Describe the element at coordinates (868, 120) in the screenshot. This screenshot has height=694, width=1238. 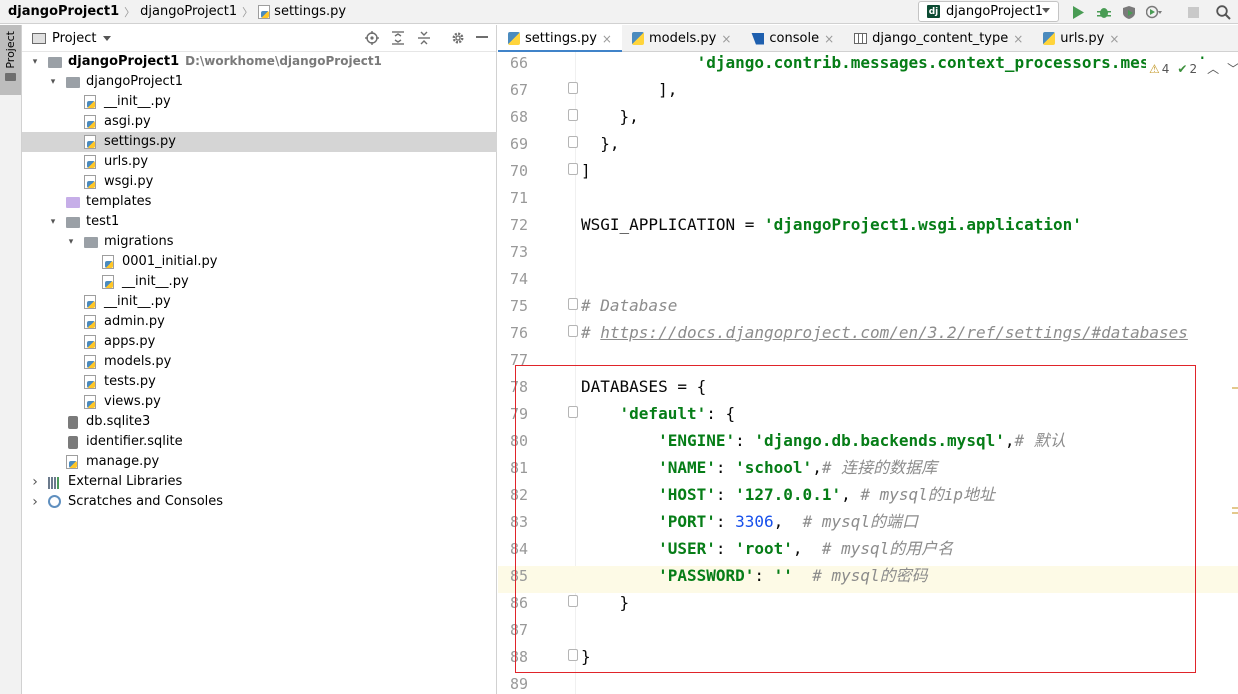
I see `code-line: 68 },` at that location.